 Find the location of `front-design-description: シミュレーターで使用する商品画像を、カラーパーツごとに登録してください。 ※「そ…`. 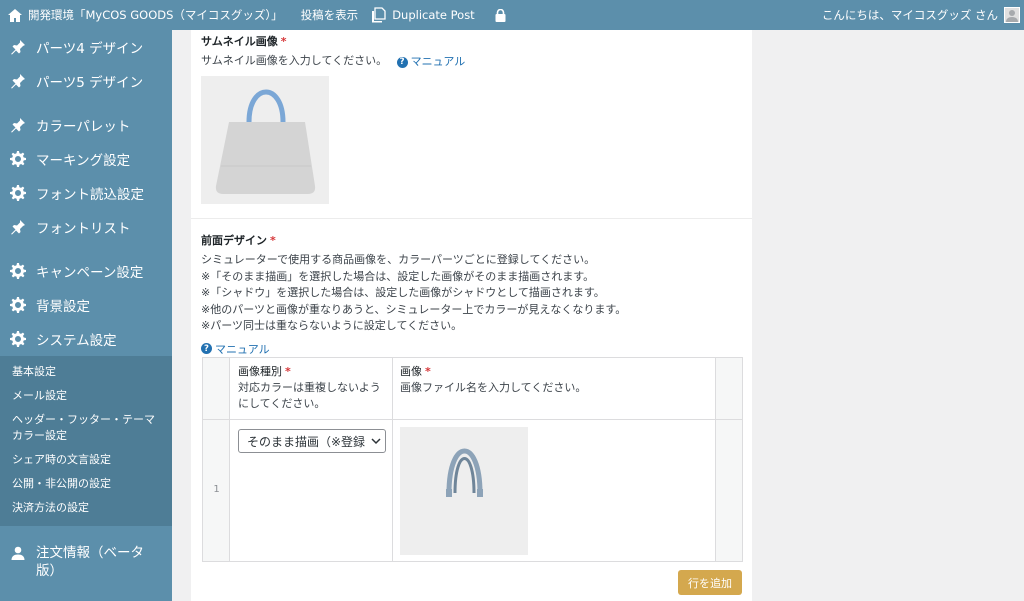

front-design-description: シミュレーターで使用する商品画像を、カラーパーツごとに登録してください。 ※「そ… is located at coordinates (471, 293).